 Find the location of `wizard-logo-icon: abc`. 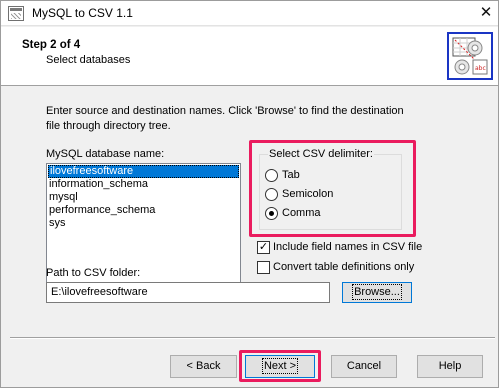

wizard-logo-icon: abc is located at coordinates (470, 56).